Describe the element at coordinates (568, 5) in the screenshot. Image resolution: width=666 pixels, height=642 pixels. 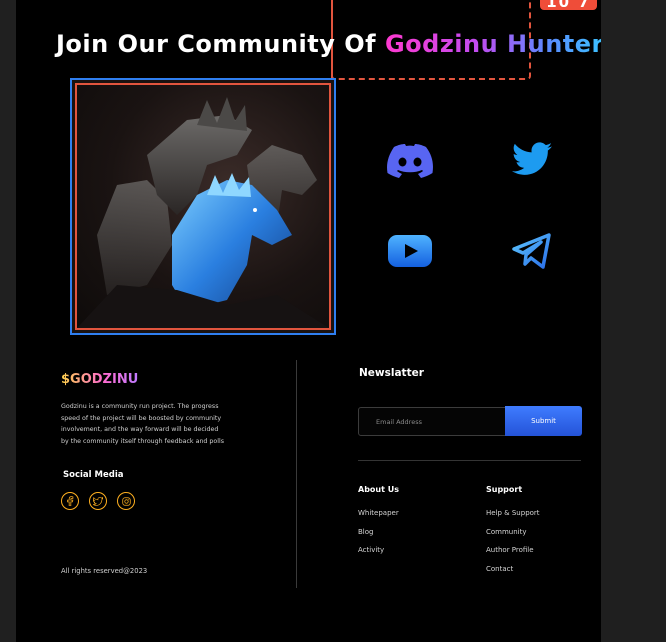
I see `corner-badge: 10 7` at that location.